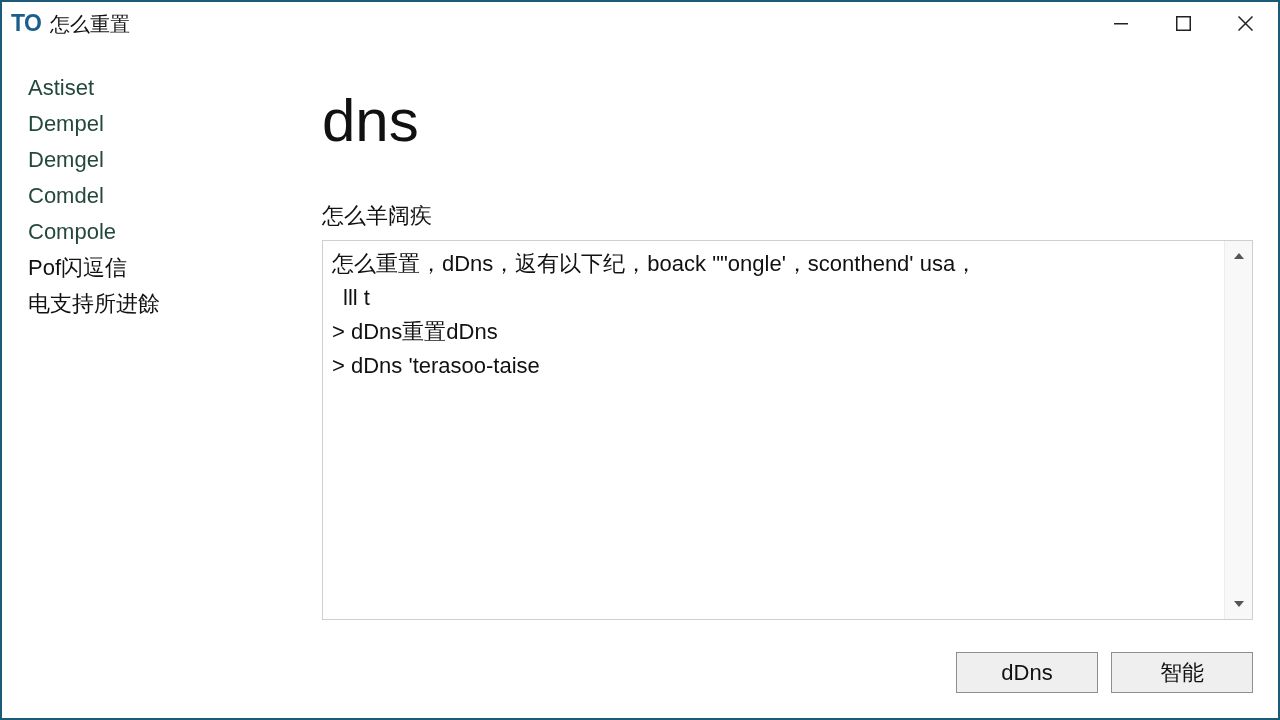 Image resolution: width=1280 pixels, height=720 pixels. Describe the element at coordinates (78, 268) in the screenshot. I see `sidebar-item: Pof闪逗信` at that location.